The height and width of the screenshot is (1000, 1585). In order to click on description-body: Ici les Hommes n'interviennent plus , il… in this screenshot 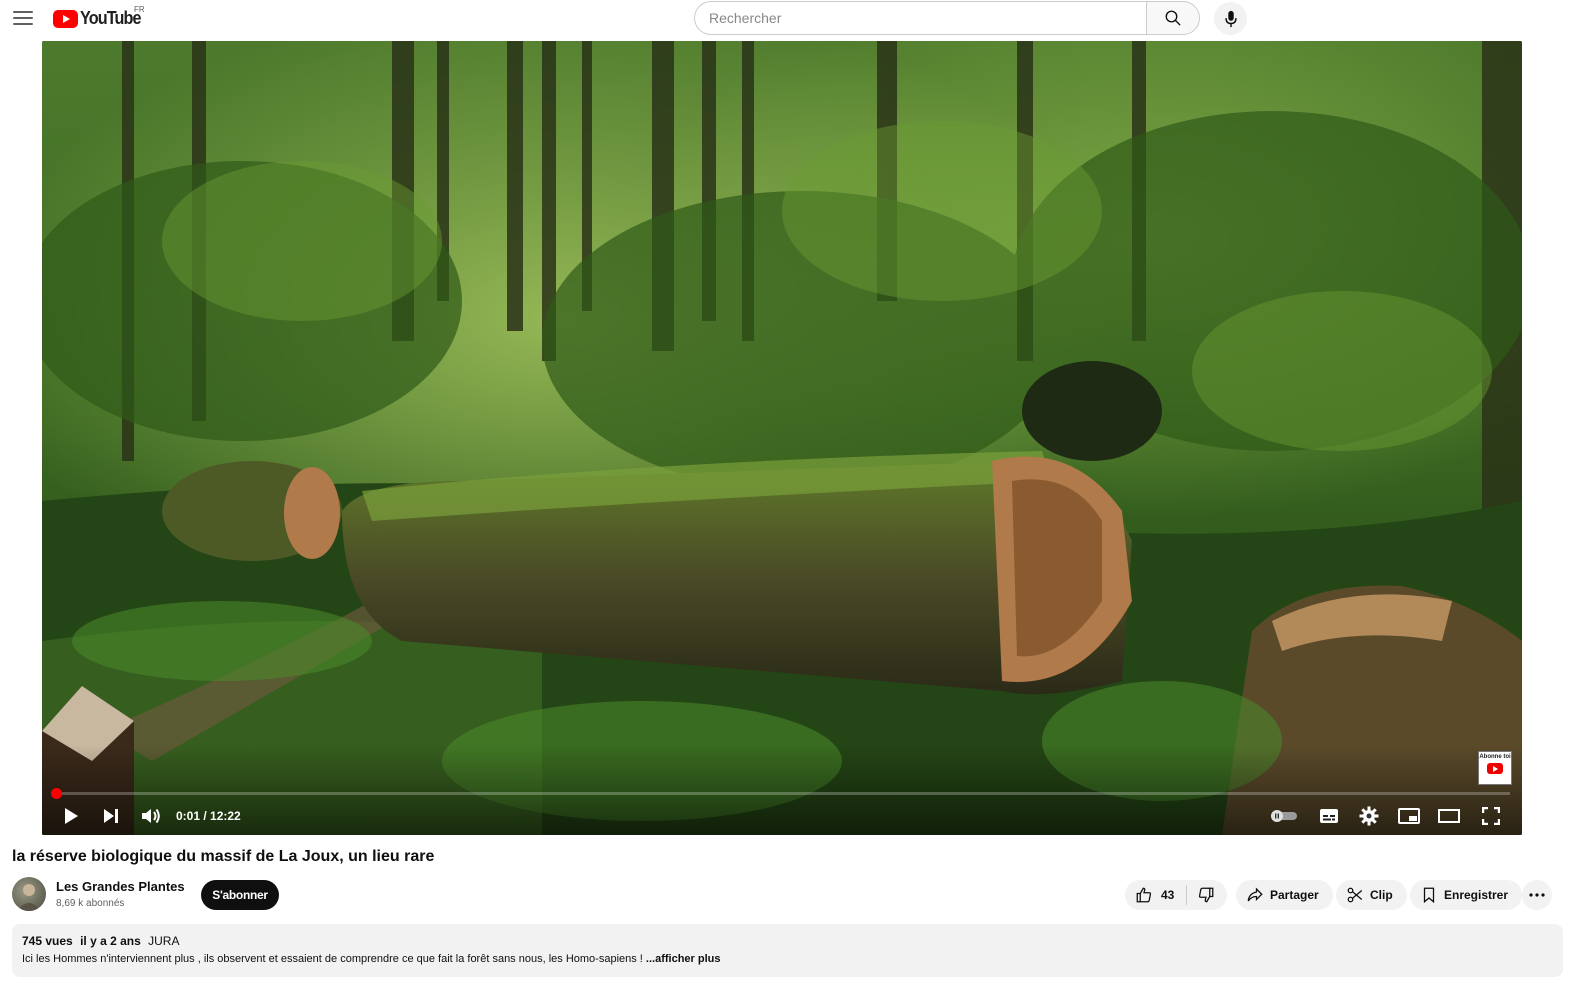, I will do `click(332, 959)`.